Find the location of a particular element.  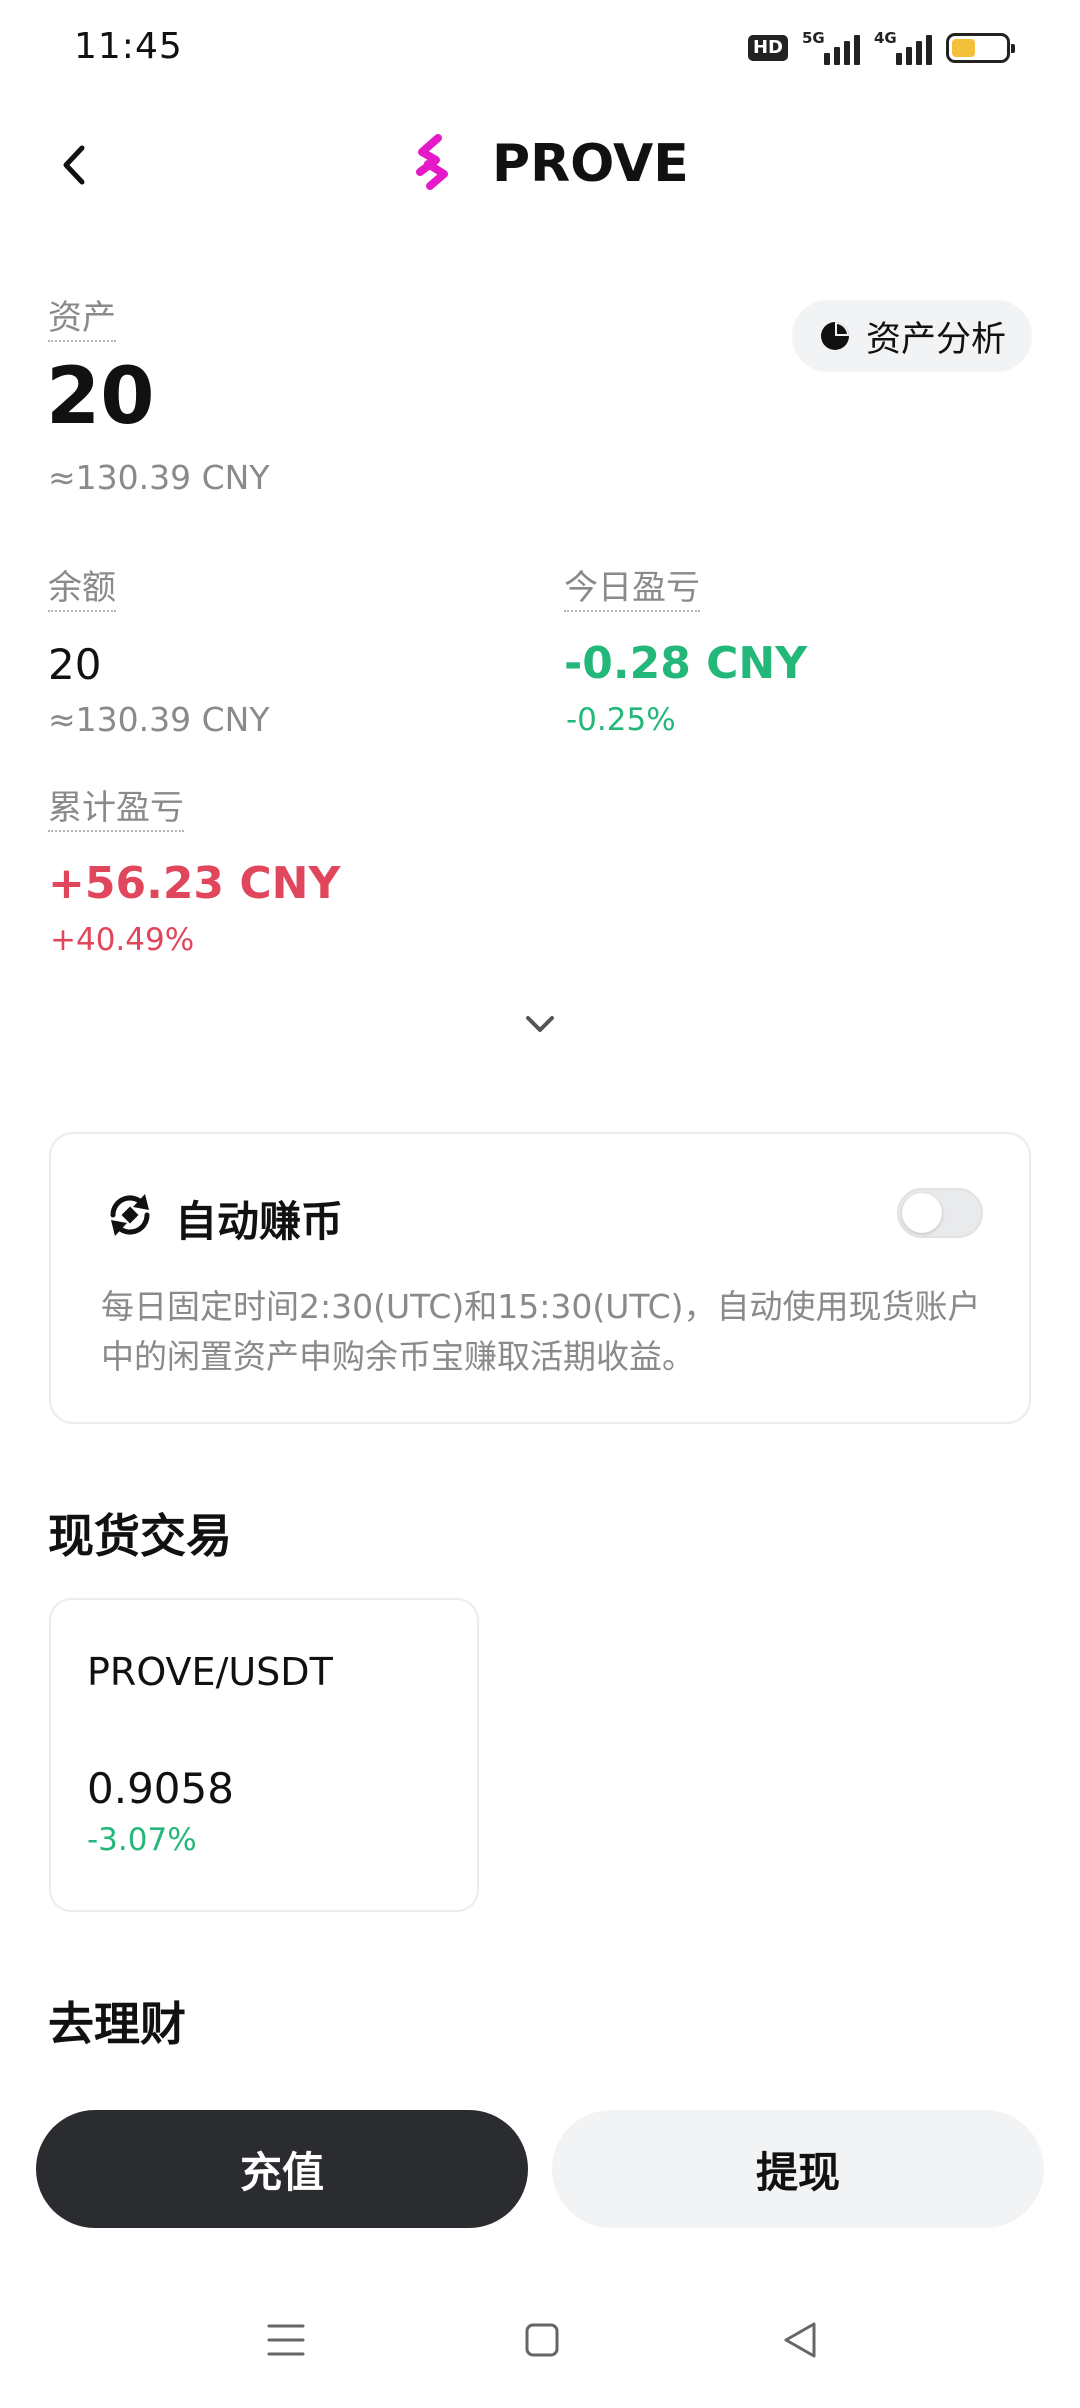

finance-section-title: 去理财 is located at coordinates (117, 2024).